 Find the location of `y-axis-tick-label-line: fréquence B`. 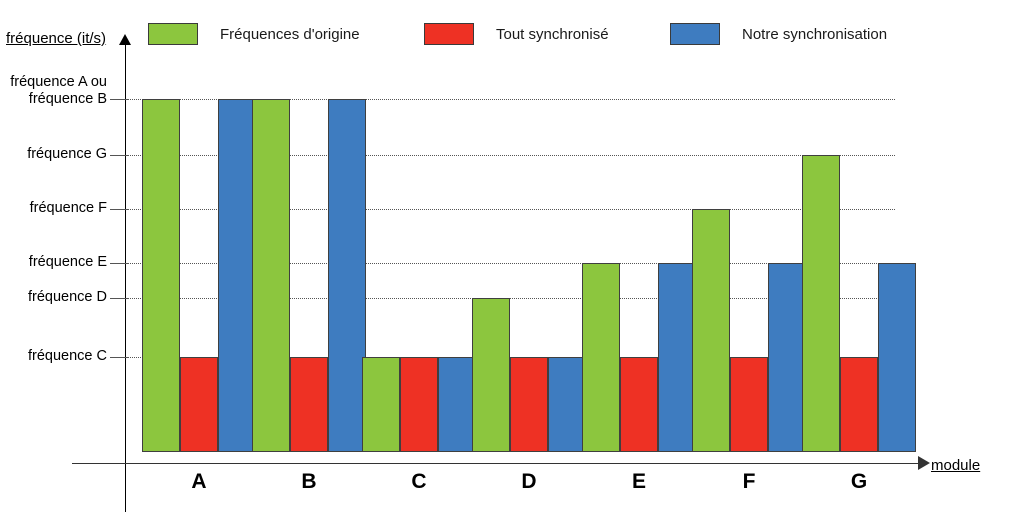

y-axis-tick-label-line: fréquence B is located at coordinates (67, 99).